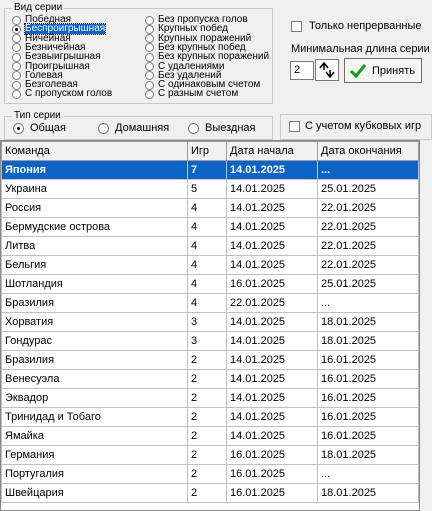 The width and height of the screenshot is (432, 511). I want to click on game-type-option-total: Общая, so click(39, 128).